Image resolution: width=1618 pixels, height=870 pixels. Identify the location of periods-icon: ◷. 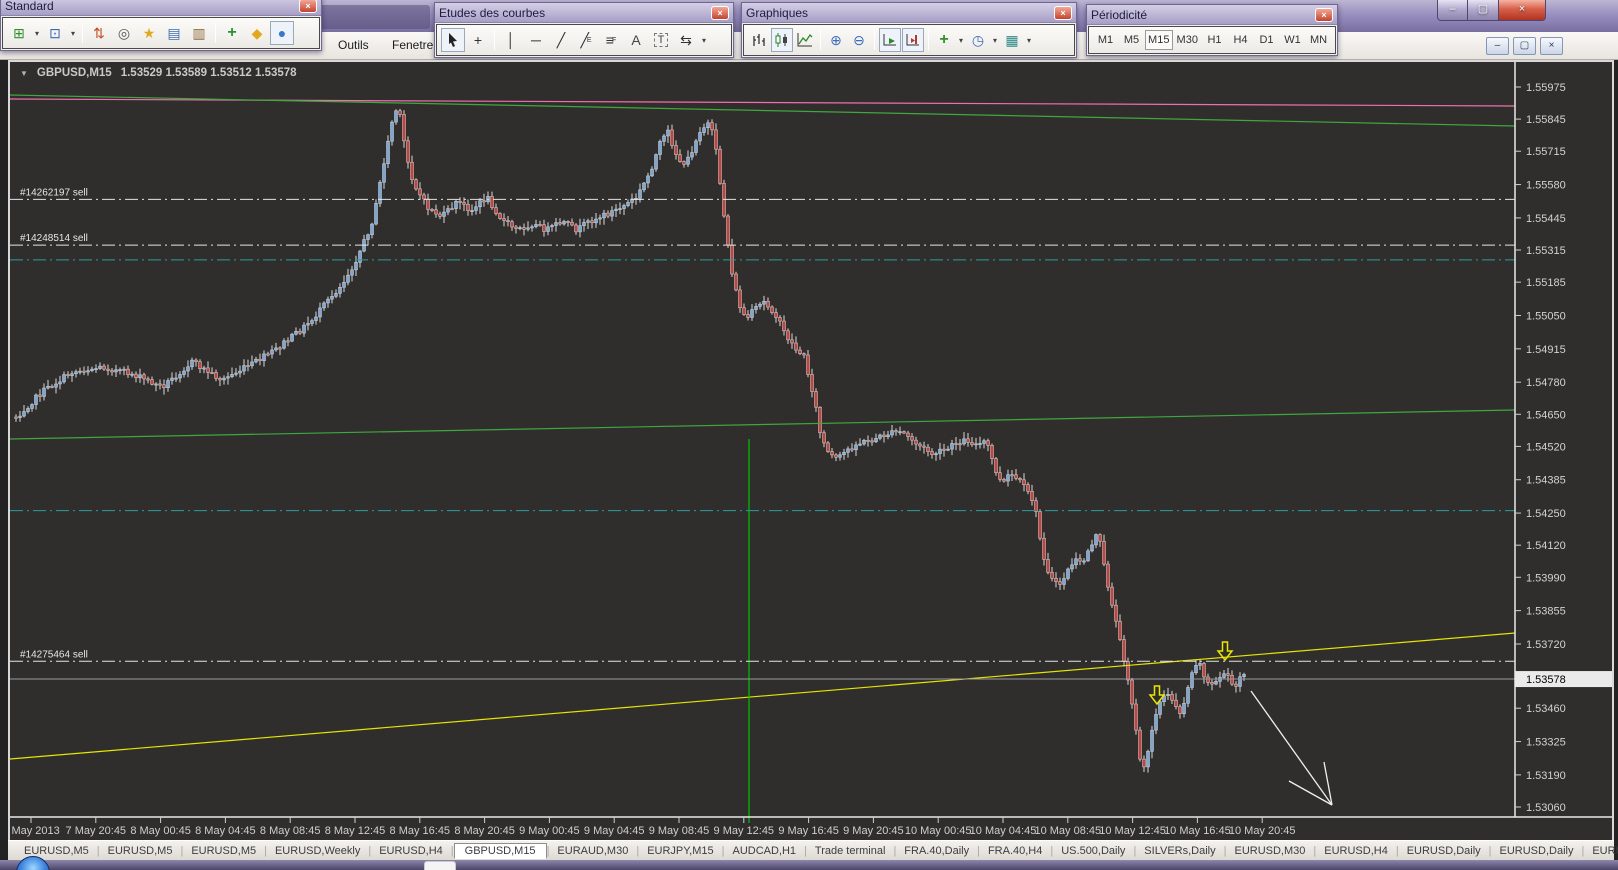
(978, 40).